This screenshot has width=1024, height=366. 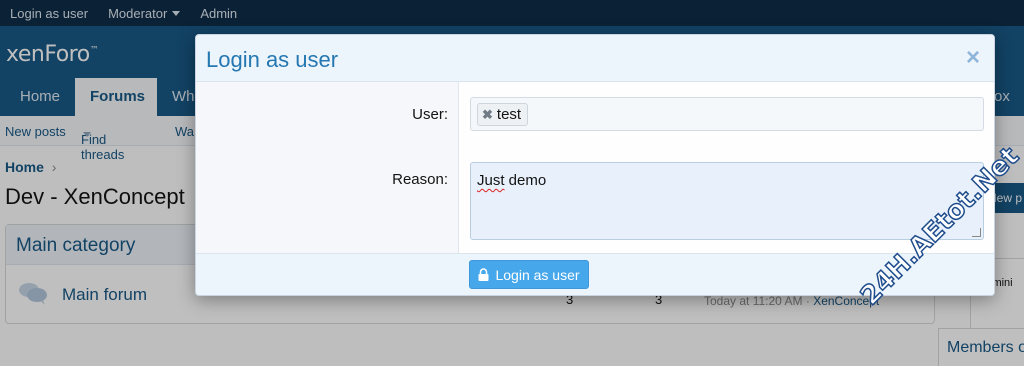 What do you see at coordinates (509, 114) in the screenshot?
I see `user-token-label: test` at bounding box center [509, 114].